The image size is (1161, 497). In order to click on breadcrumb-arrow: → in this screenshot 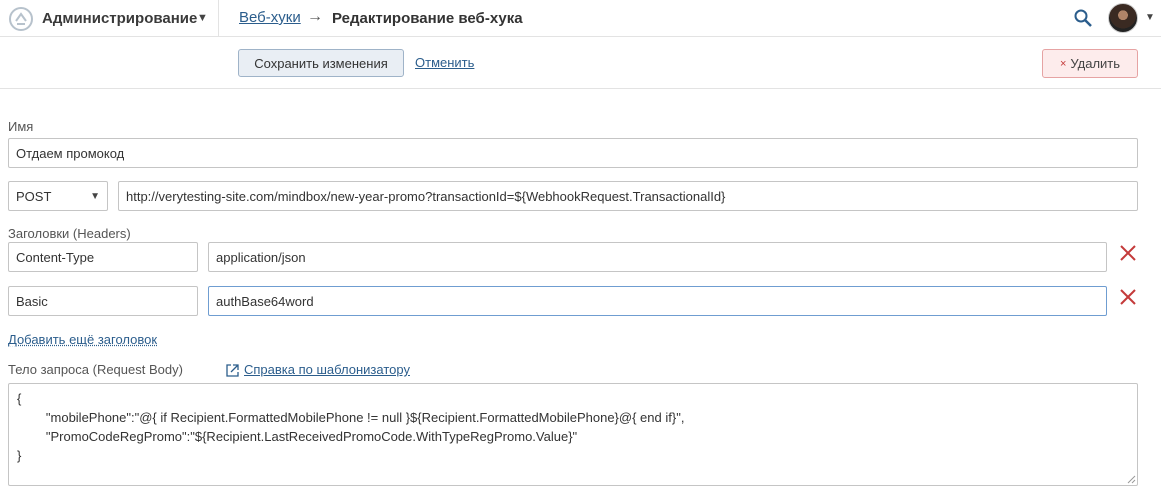, I will do `click(315, 16)`.